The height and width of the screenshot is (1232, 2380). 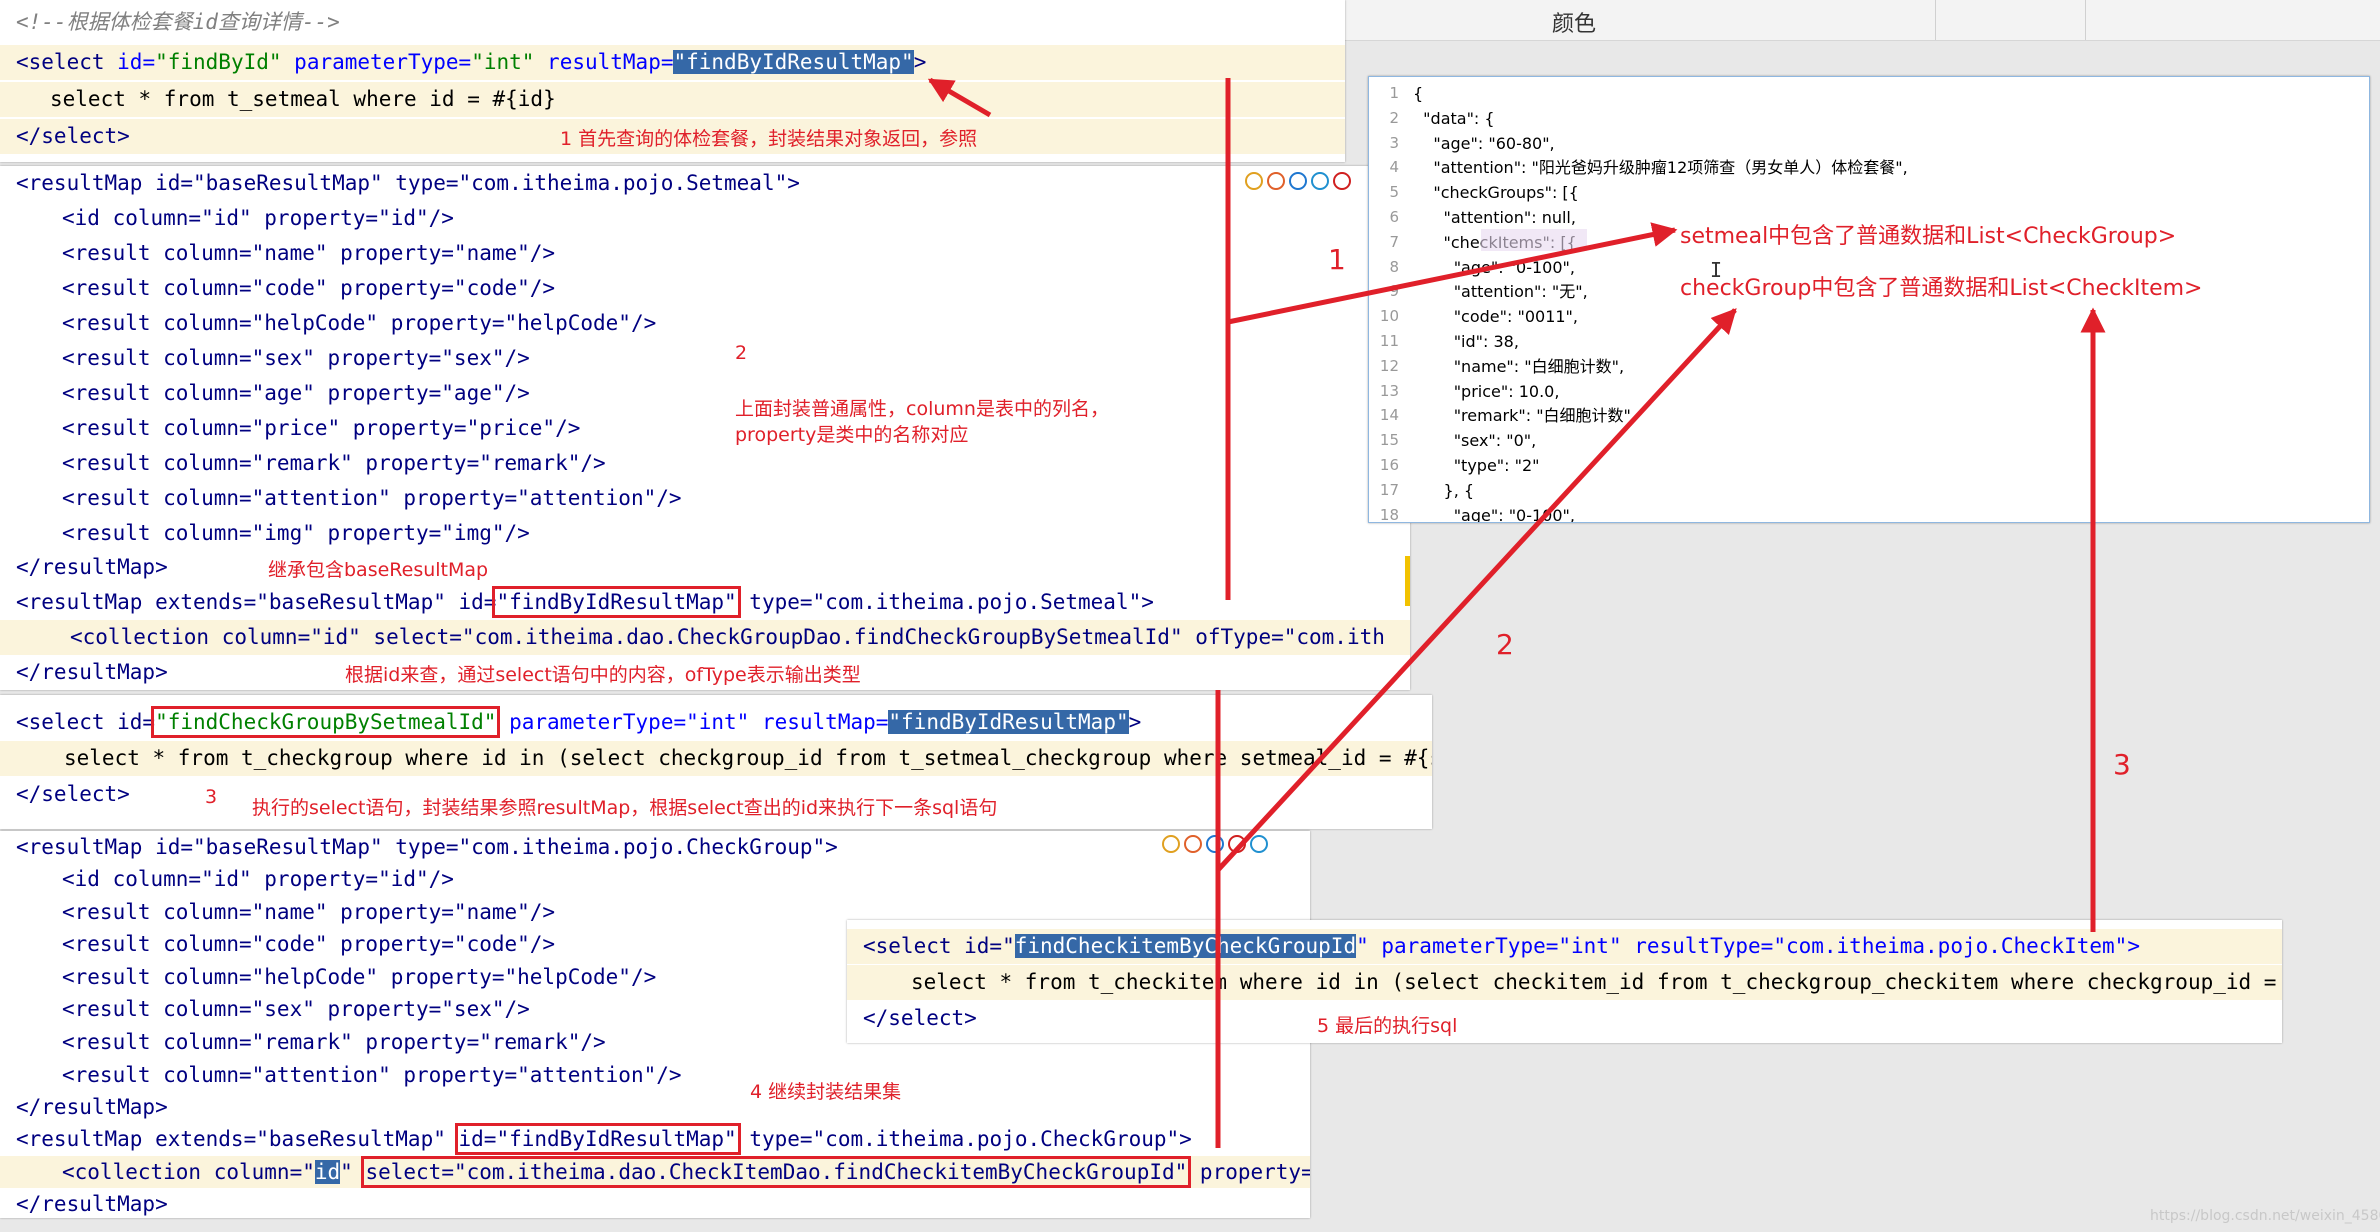 I want to click on annotation-note: 1 首先查询的体检套餐，封装结果对象返回，参照, so click(x=769, y=139).